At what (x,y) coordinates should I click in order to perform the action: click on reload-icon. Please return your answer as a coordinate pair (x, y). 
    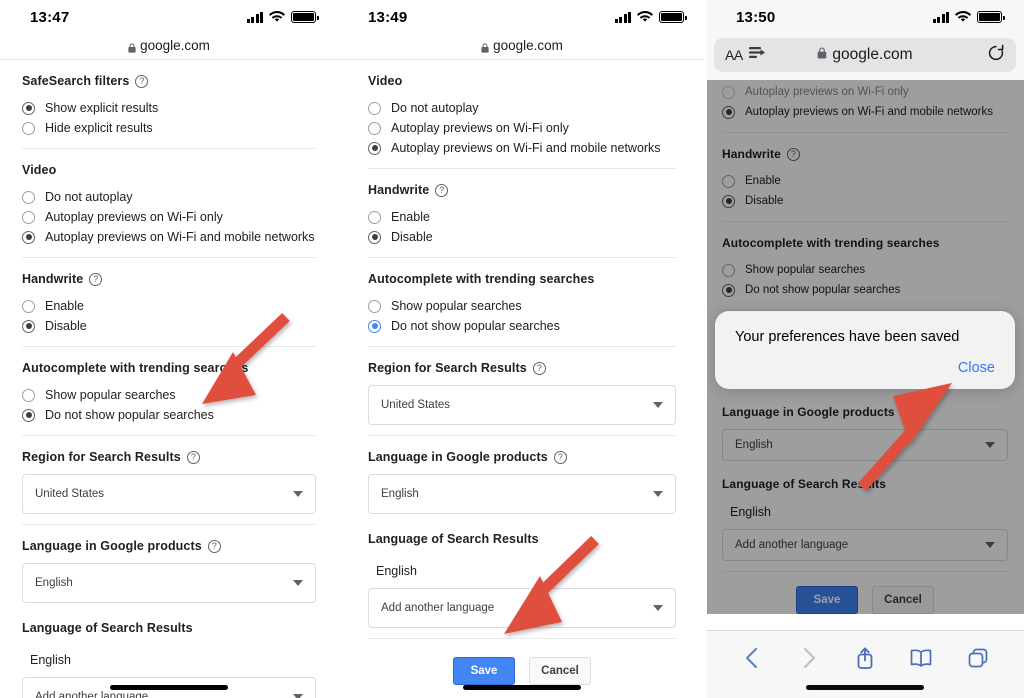
    Looking at the image, I should click on (996, 55).